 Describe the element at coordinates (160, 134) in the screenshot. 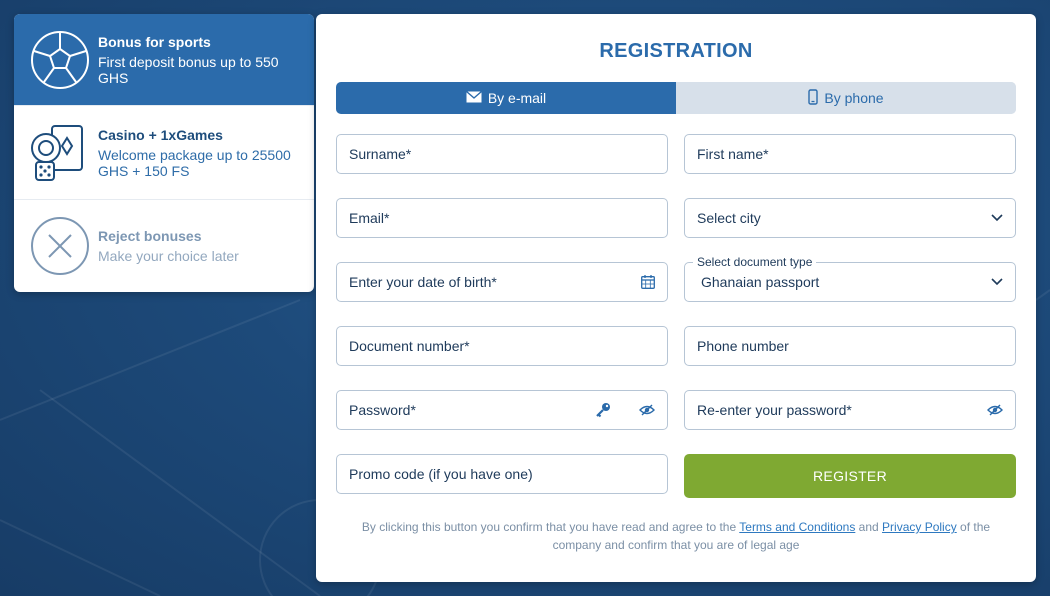

I see `bonus-title: Casino + 1xGames` at that location.